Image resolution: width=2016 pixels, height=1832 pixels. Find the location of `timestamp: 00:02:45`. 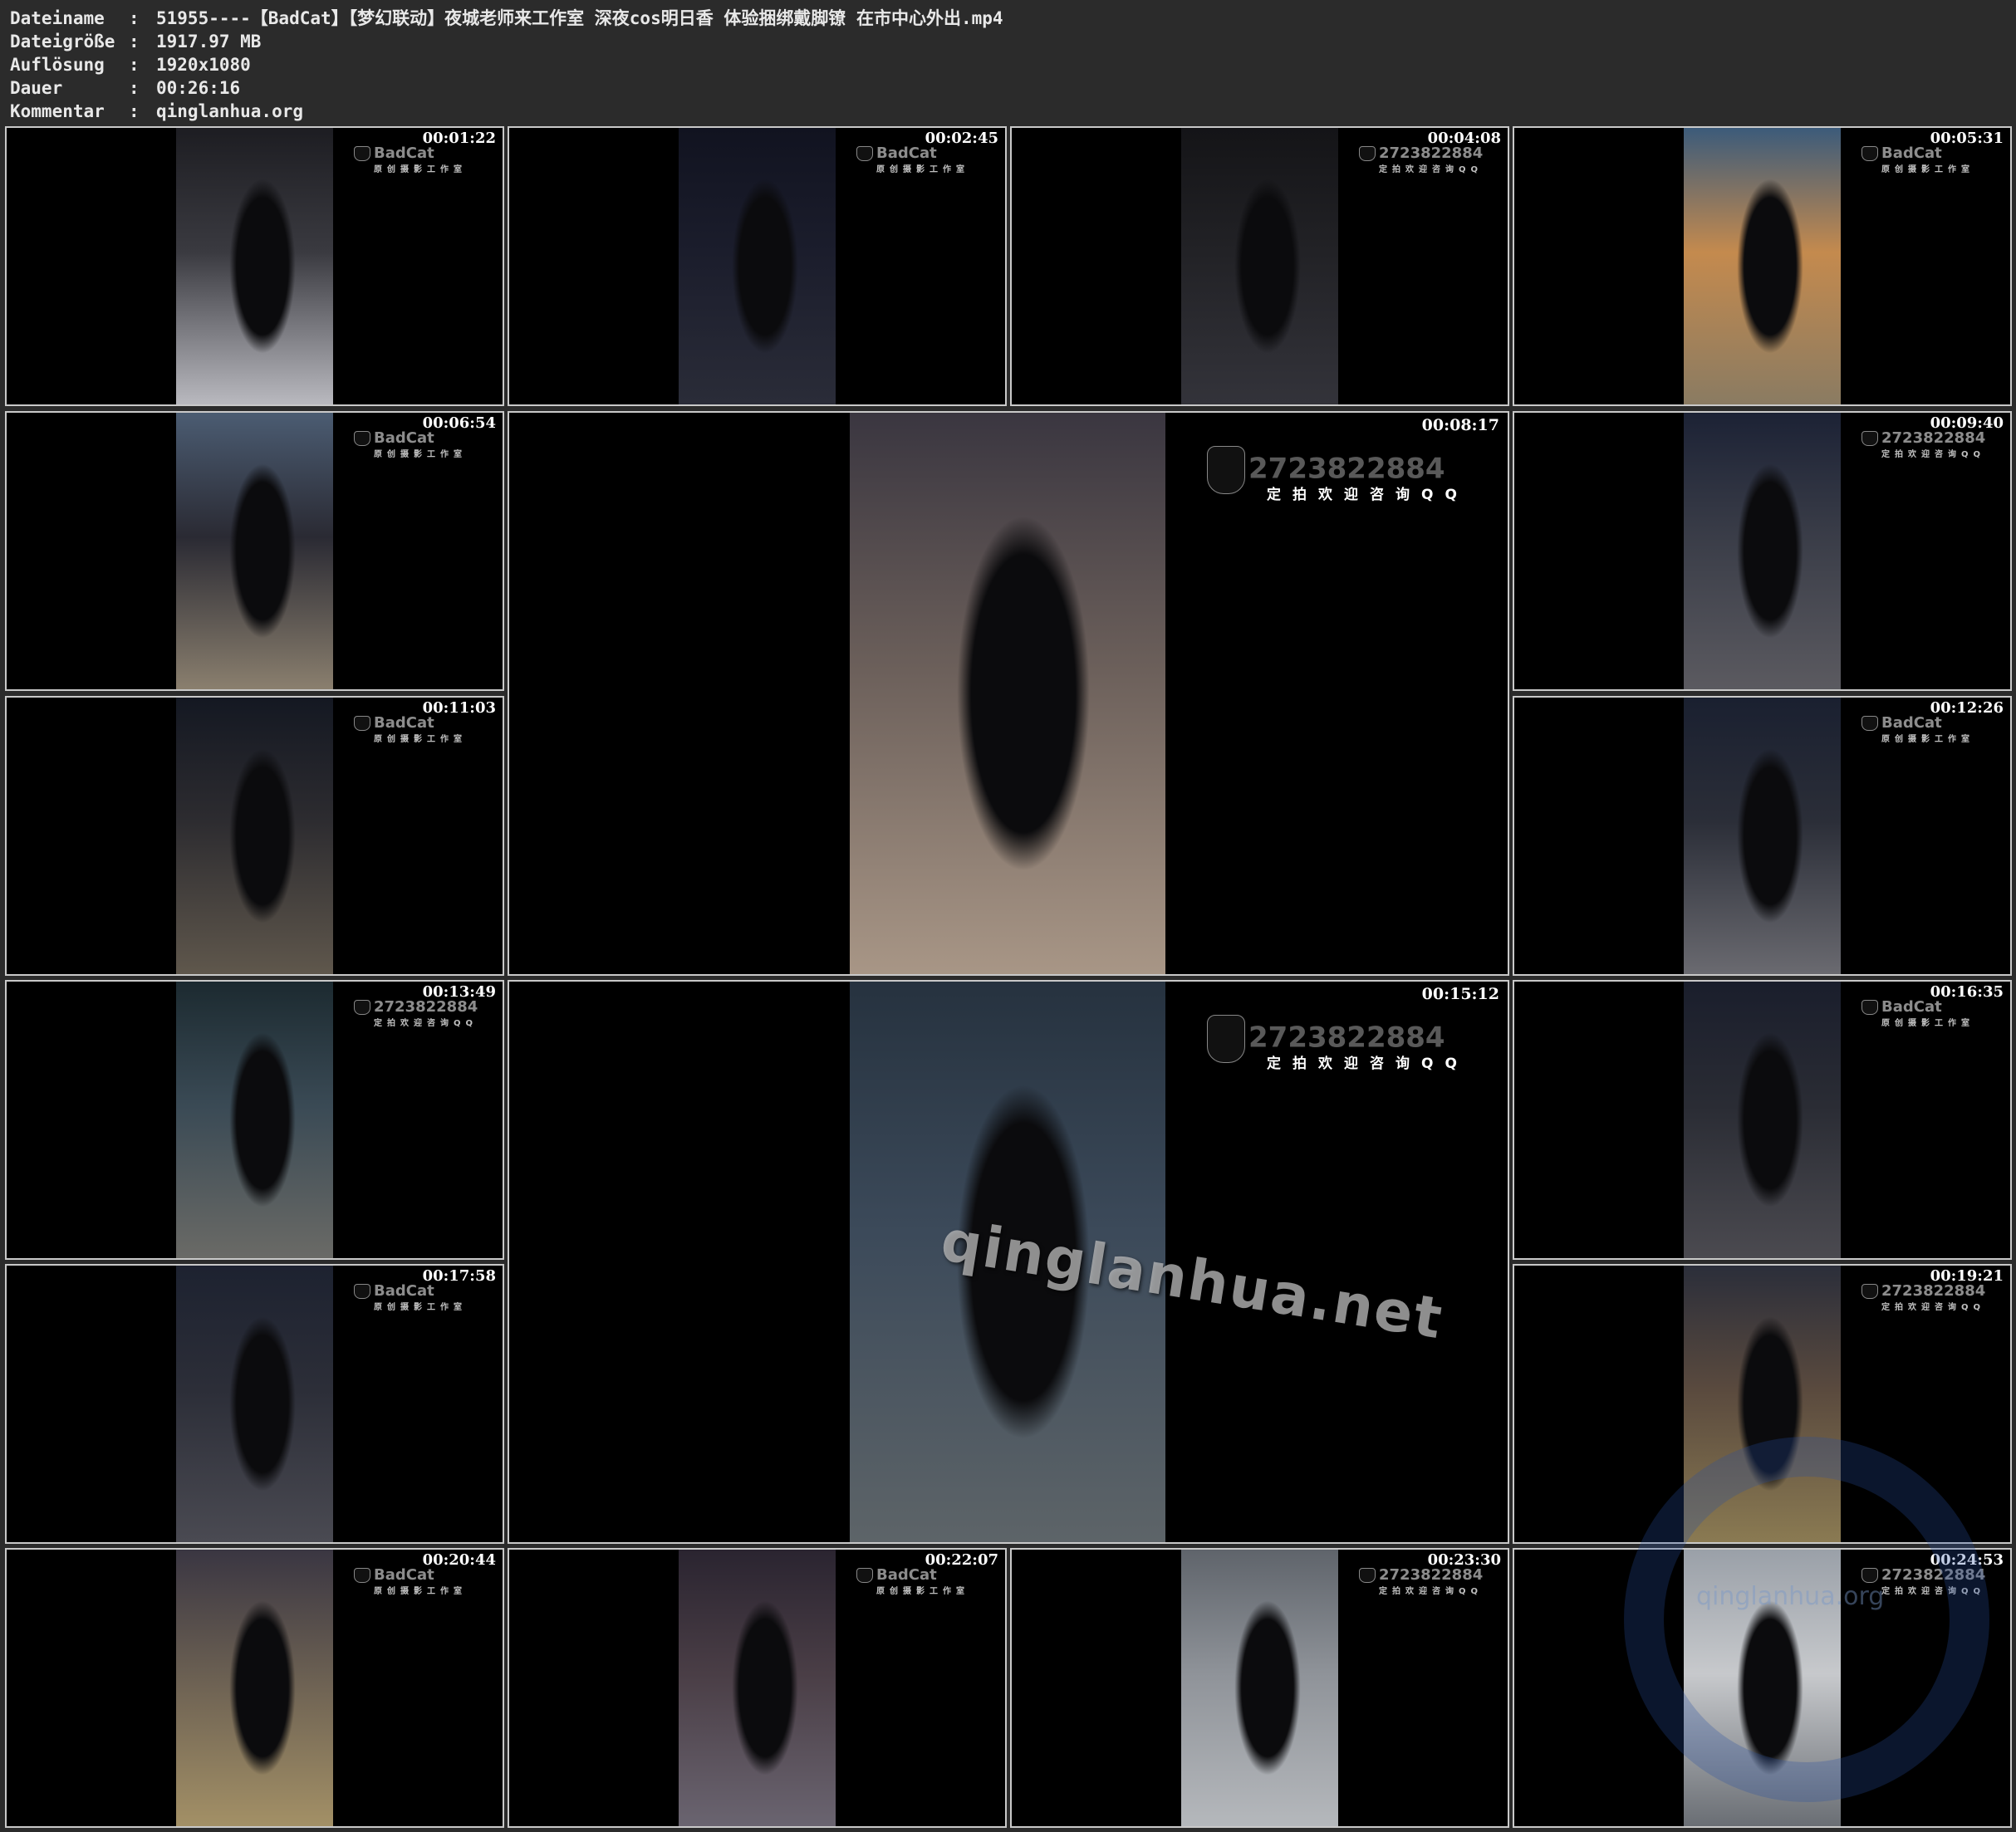

timestamp: 00:02:45 is located at coordinates (962, 138).